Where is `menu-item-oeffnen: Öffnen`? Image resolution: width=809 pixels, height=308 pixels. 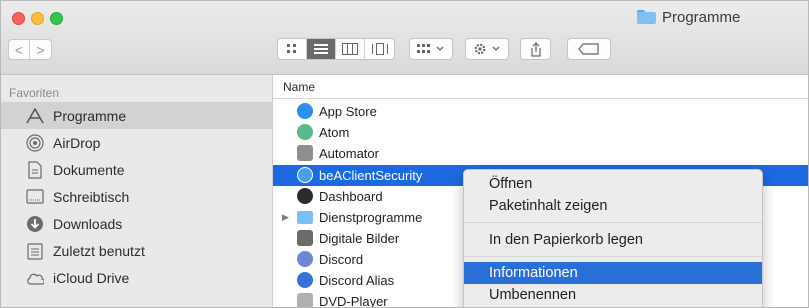
menu-item-oeffnen: Öffnen is located at coordinates (613, 184).